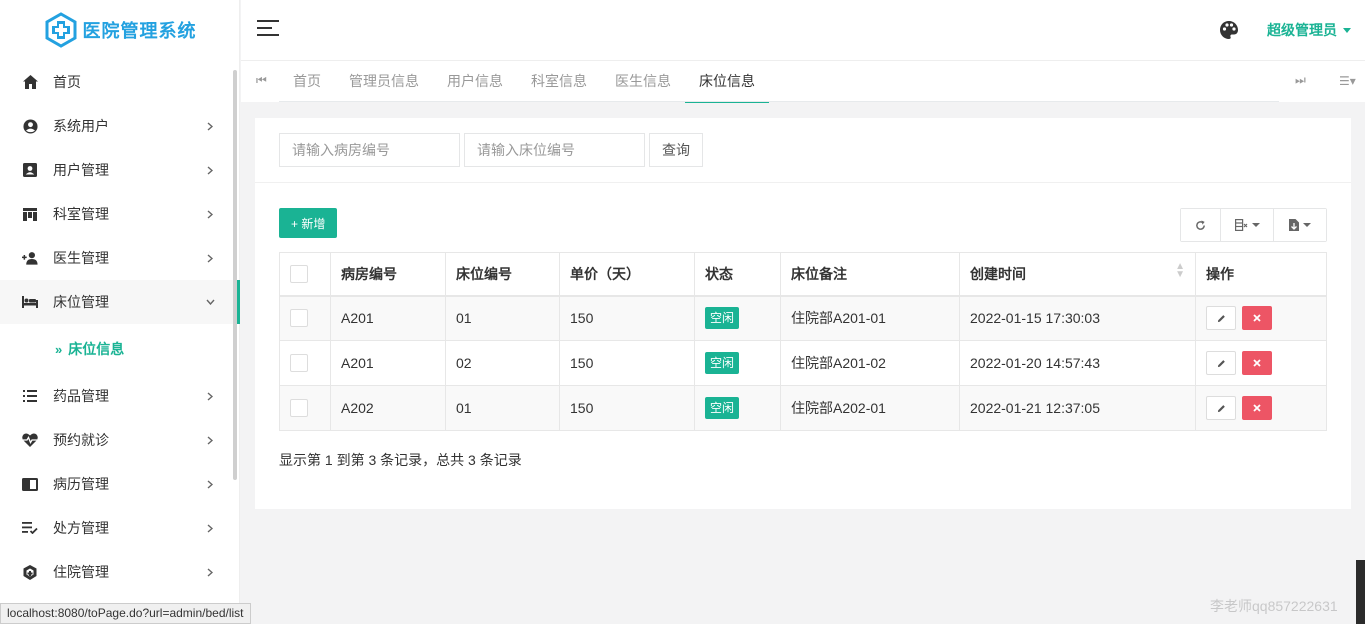 The image size is (1365, 624). Describe the element at coordinates (1300, 225) in the screenshot. I see `export-button` at that location.